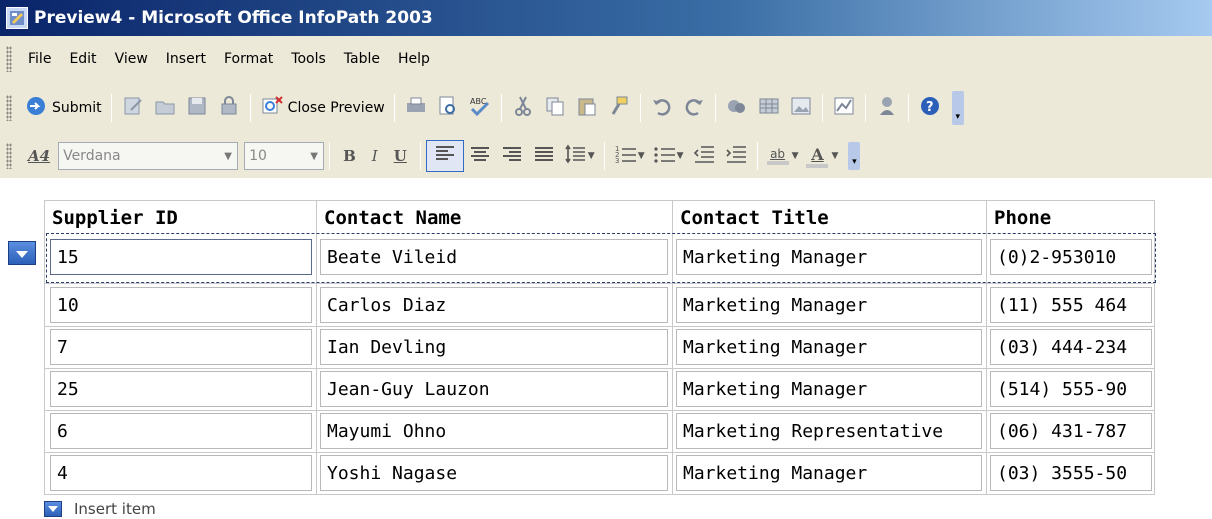  What do you see at coordinates (704, 156) in the screenshot?
I see `decrease-indent-button` at bounding box center [704, 156].